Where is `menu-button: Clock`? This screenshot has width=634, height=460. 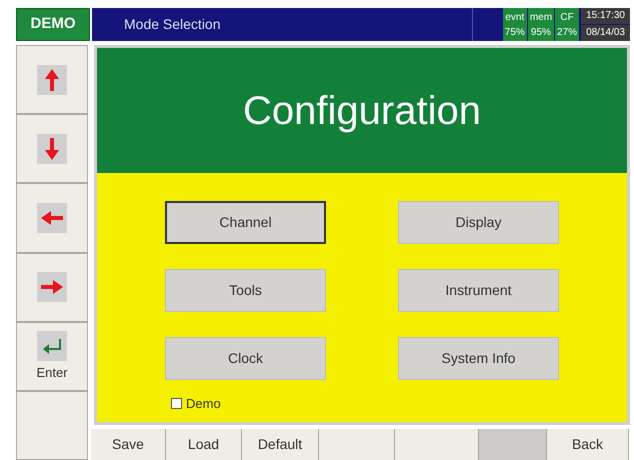 menu-button: Clock is located at coordinates (245, 358).